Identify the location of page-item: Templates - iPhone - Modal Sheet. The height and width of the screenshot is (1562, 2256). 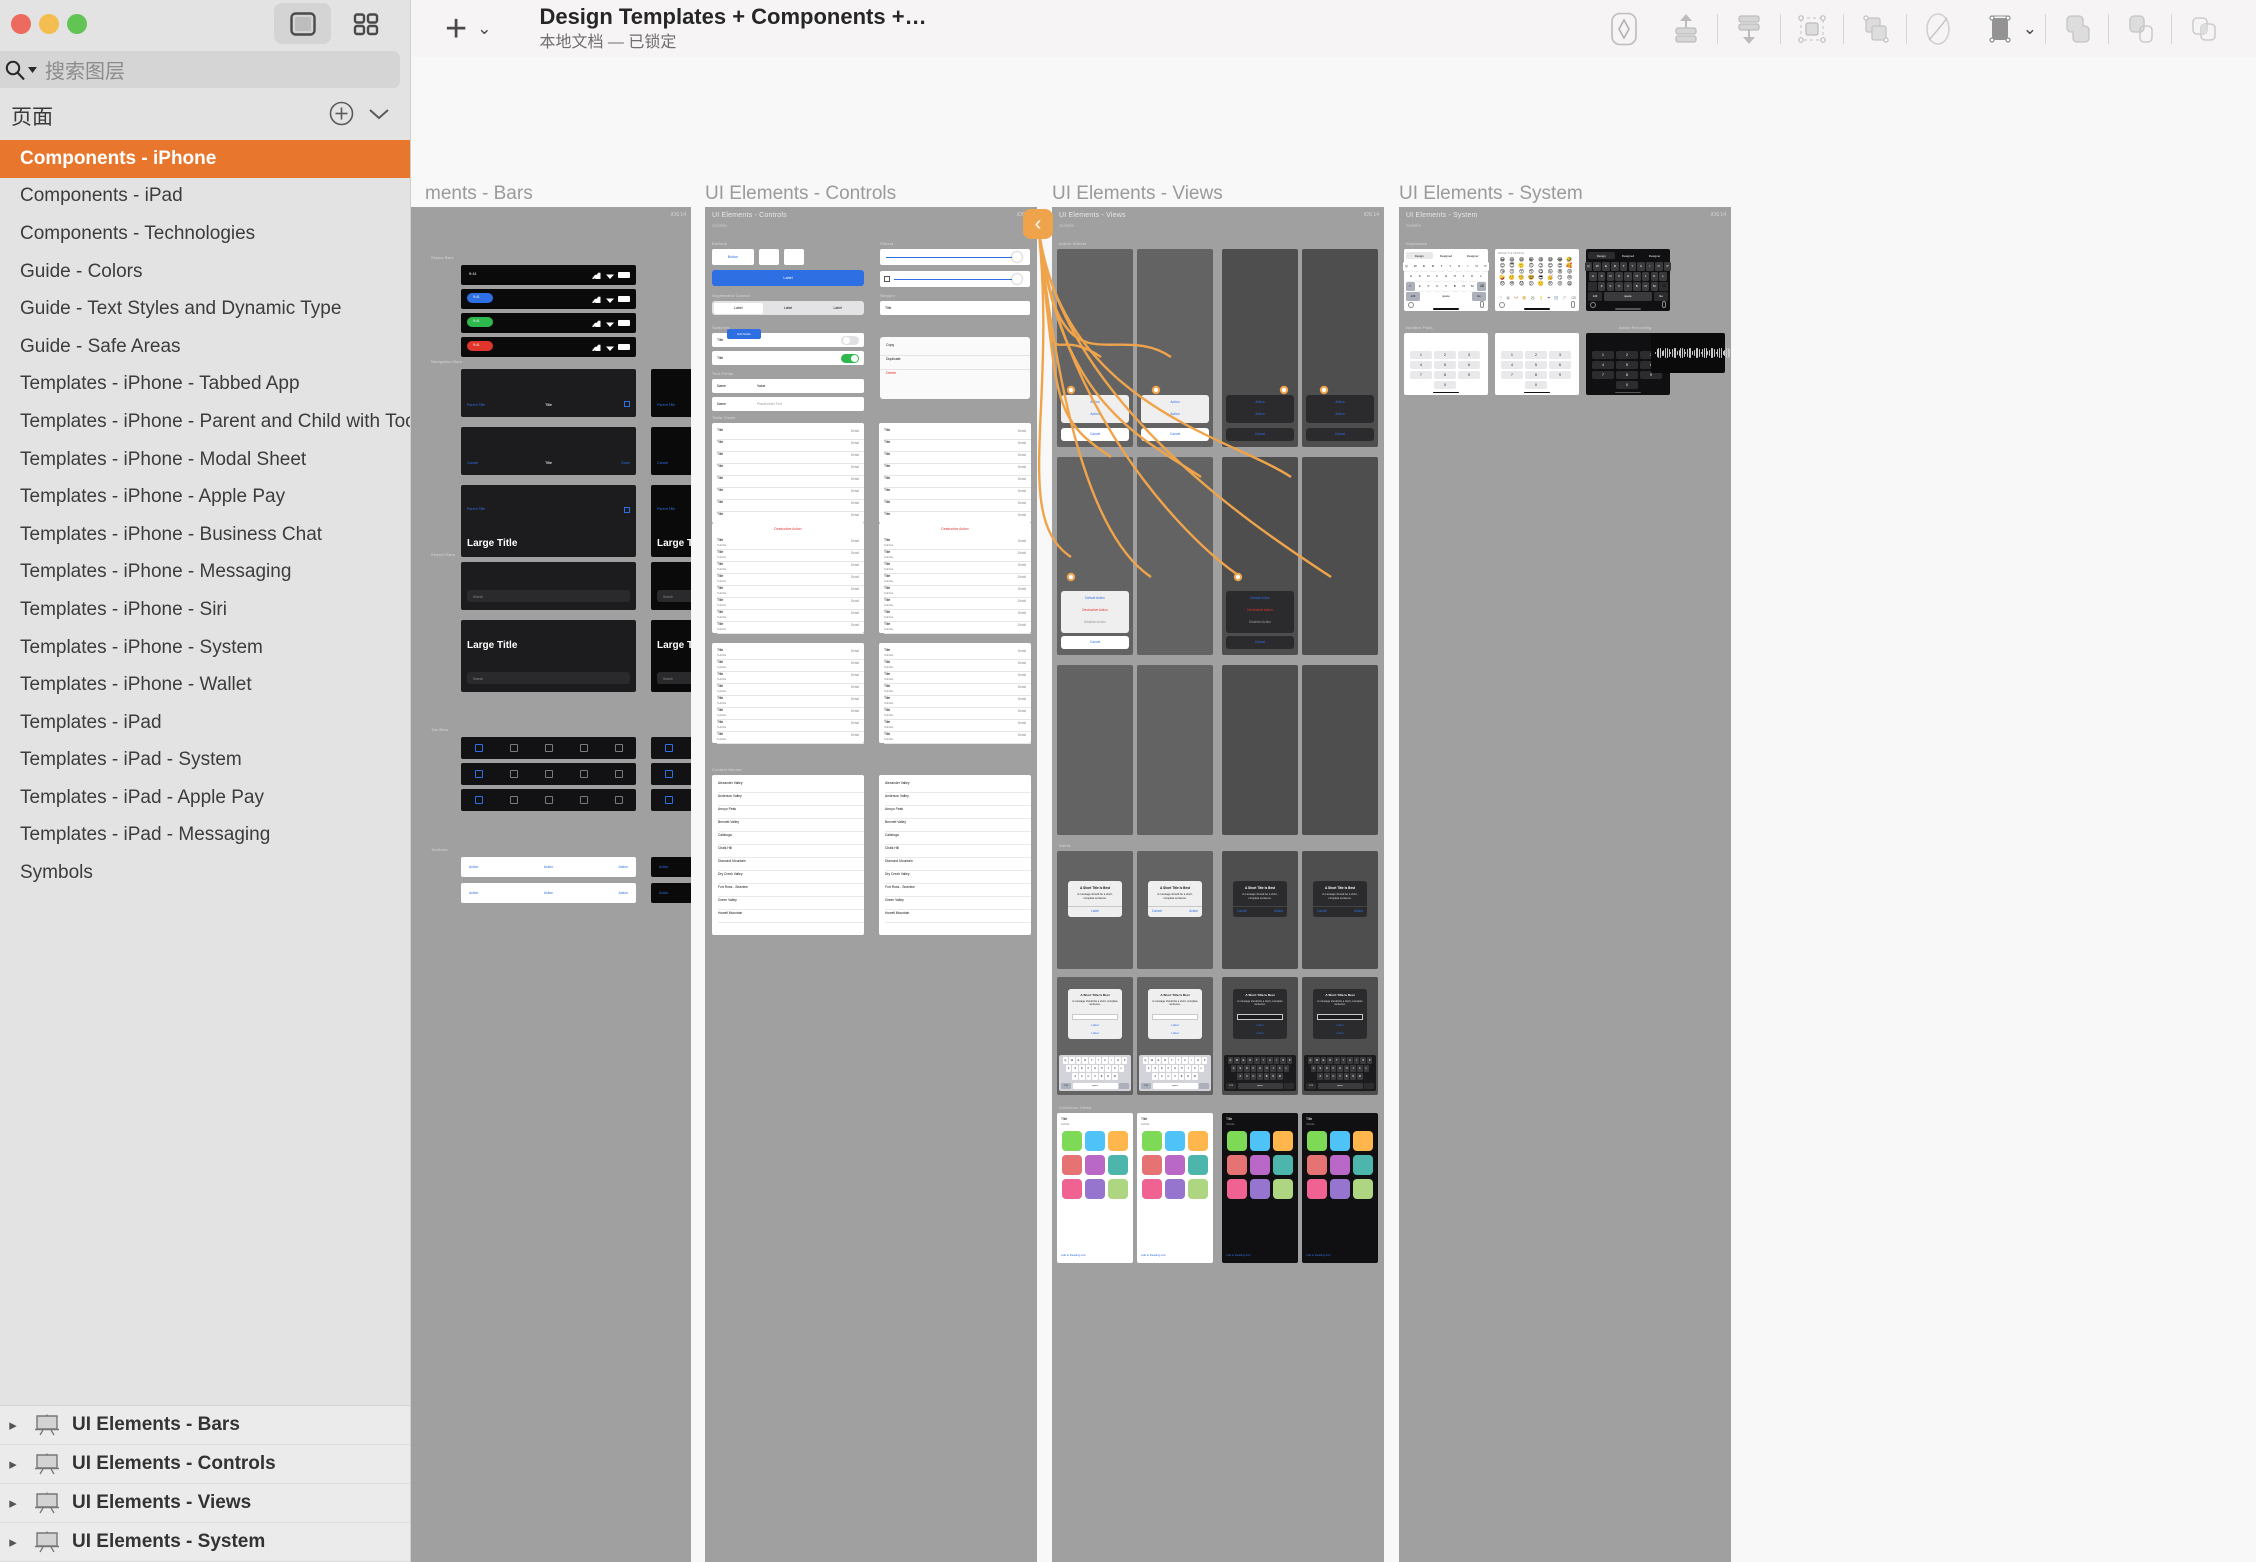
(205, 460).